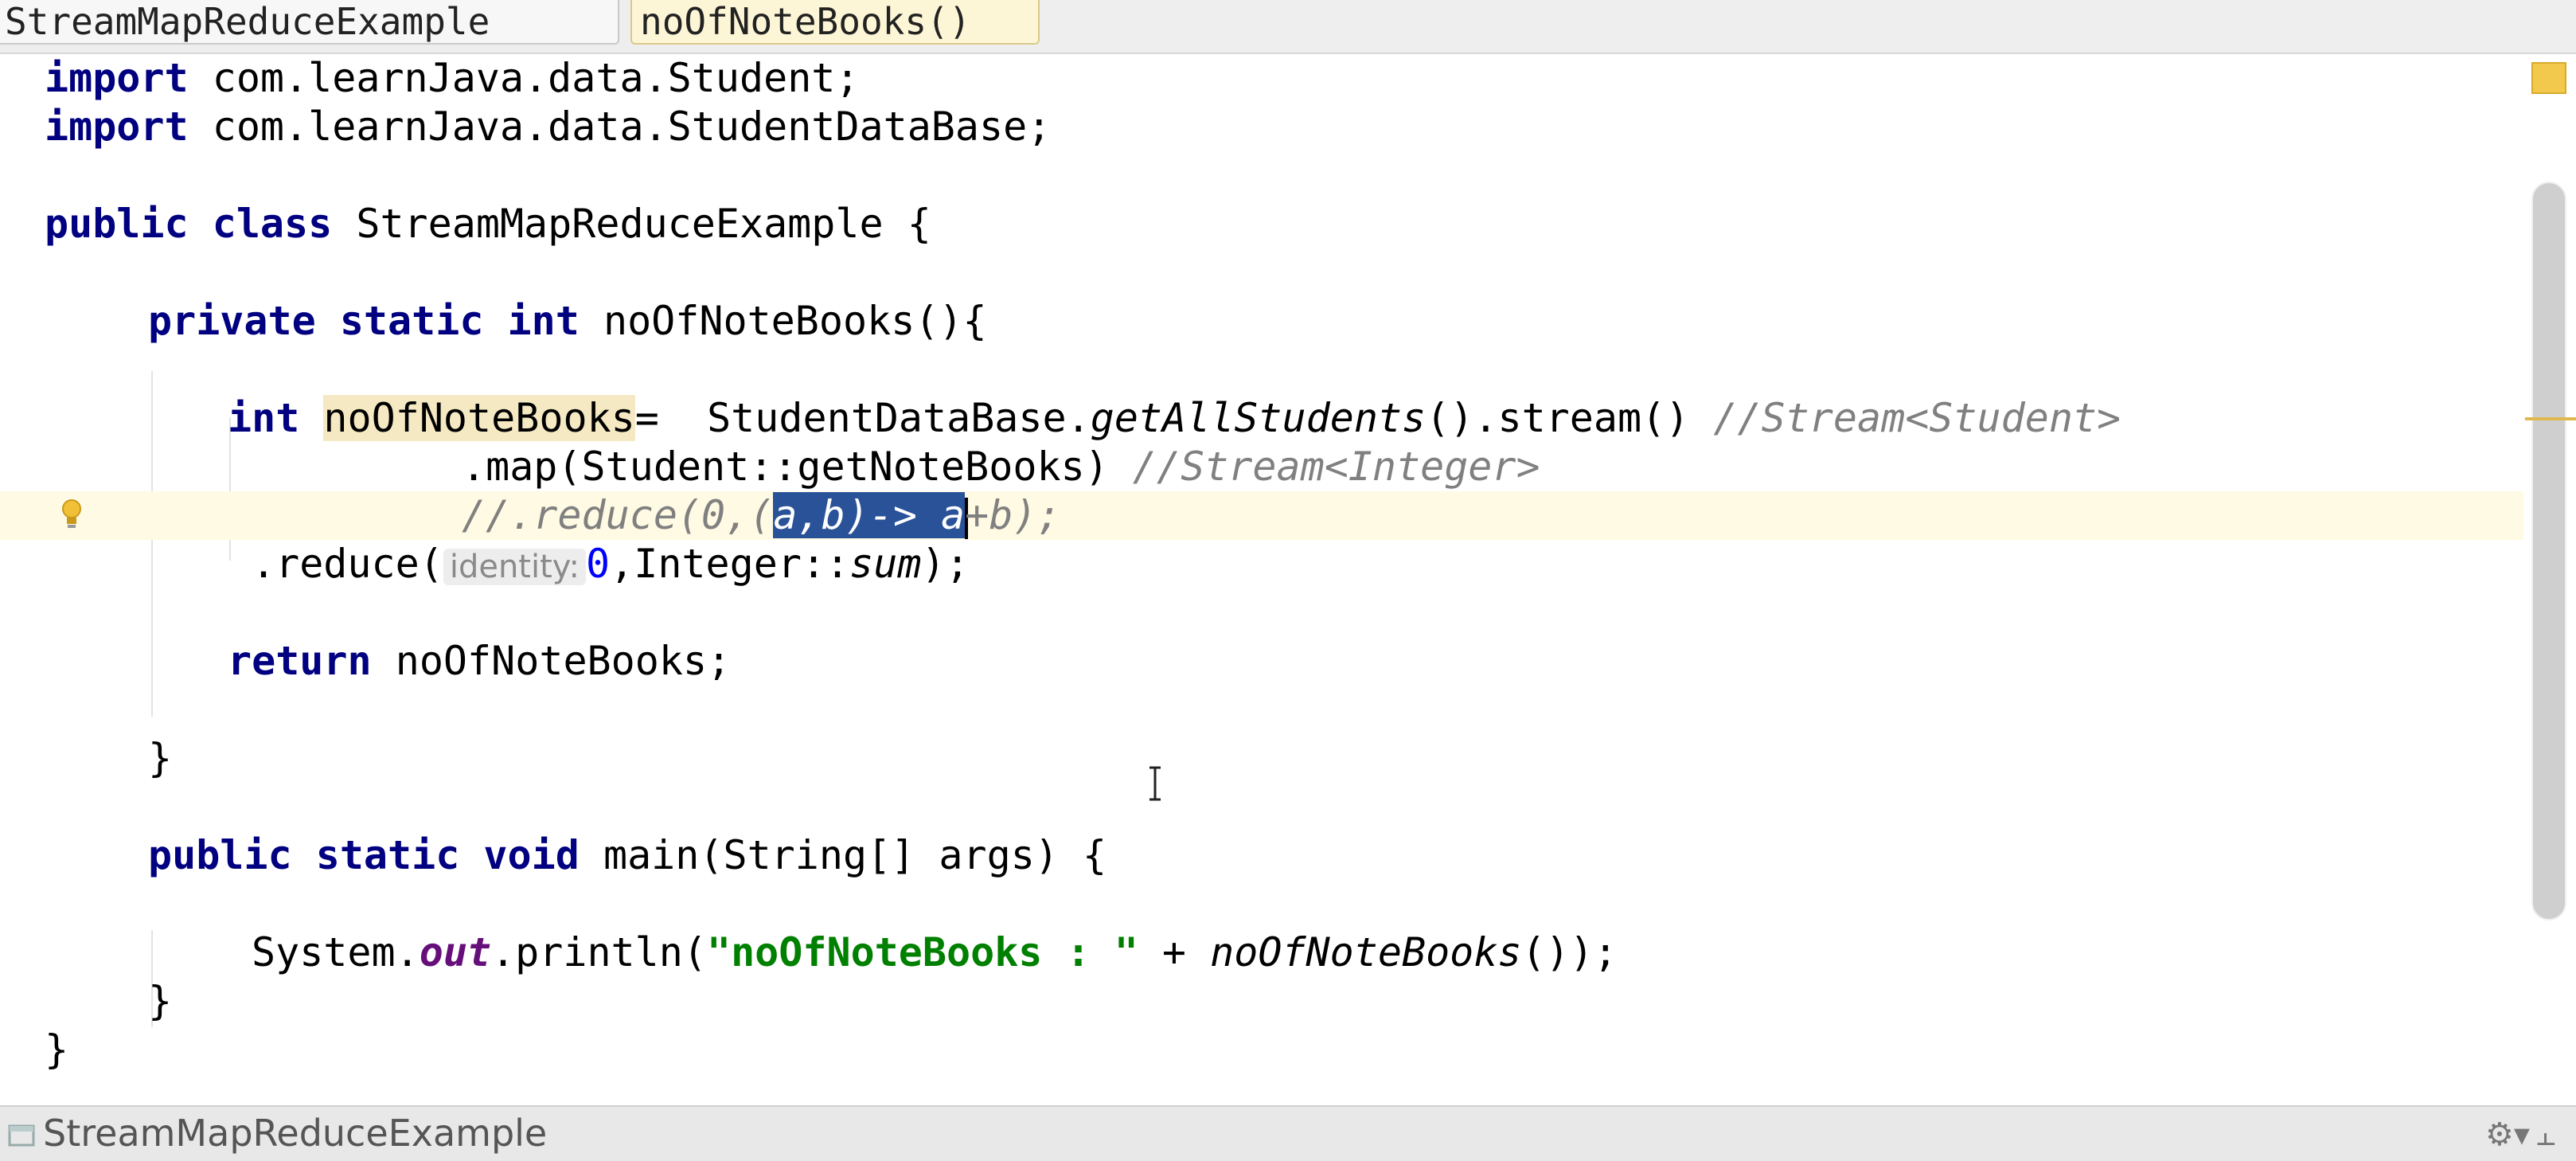 This screenshot has height=1161, width=2576. I want to click on variable-usage-highlight: noOfNoteBooks, so click(479, 418).